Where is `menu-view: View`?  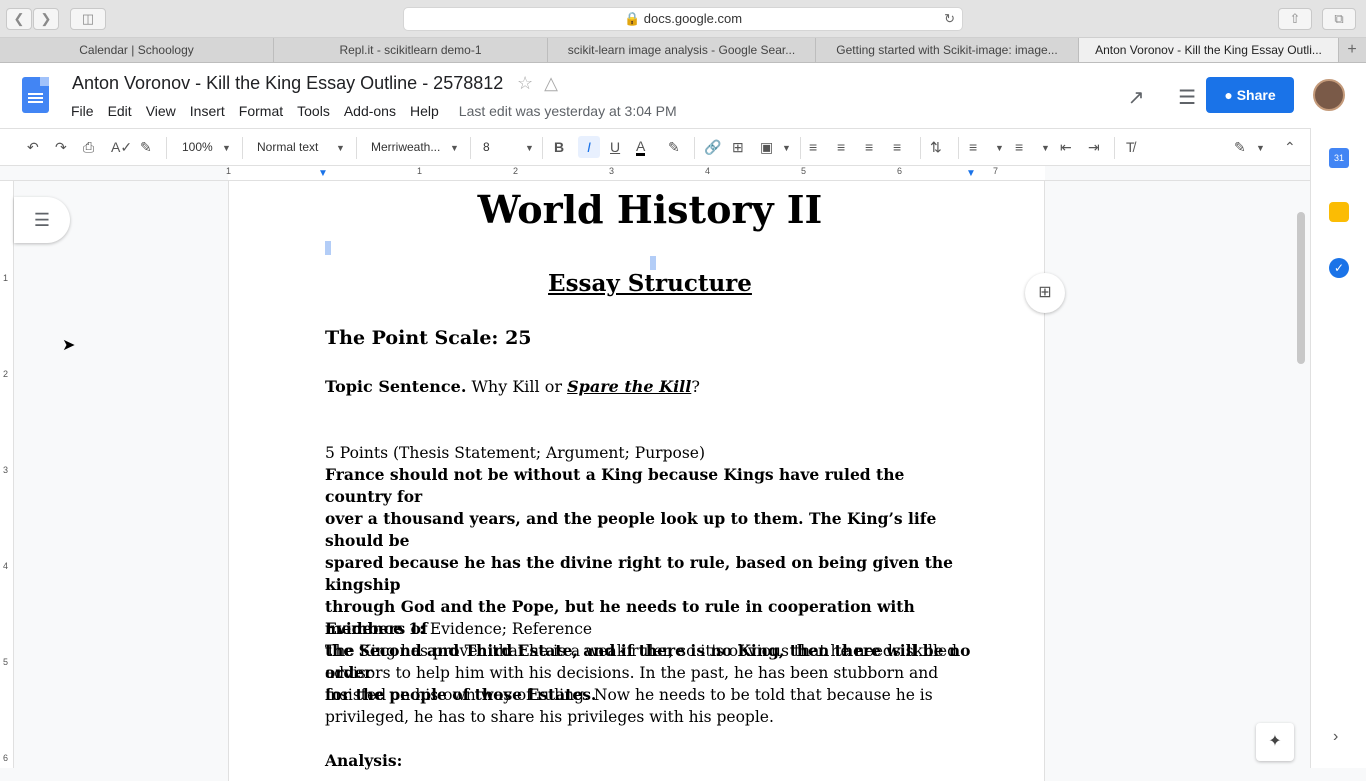 menu-view: View is located at coordinates (161, 111).